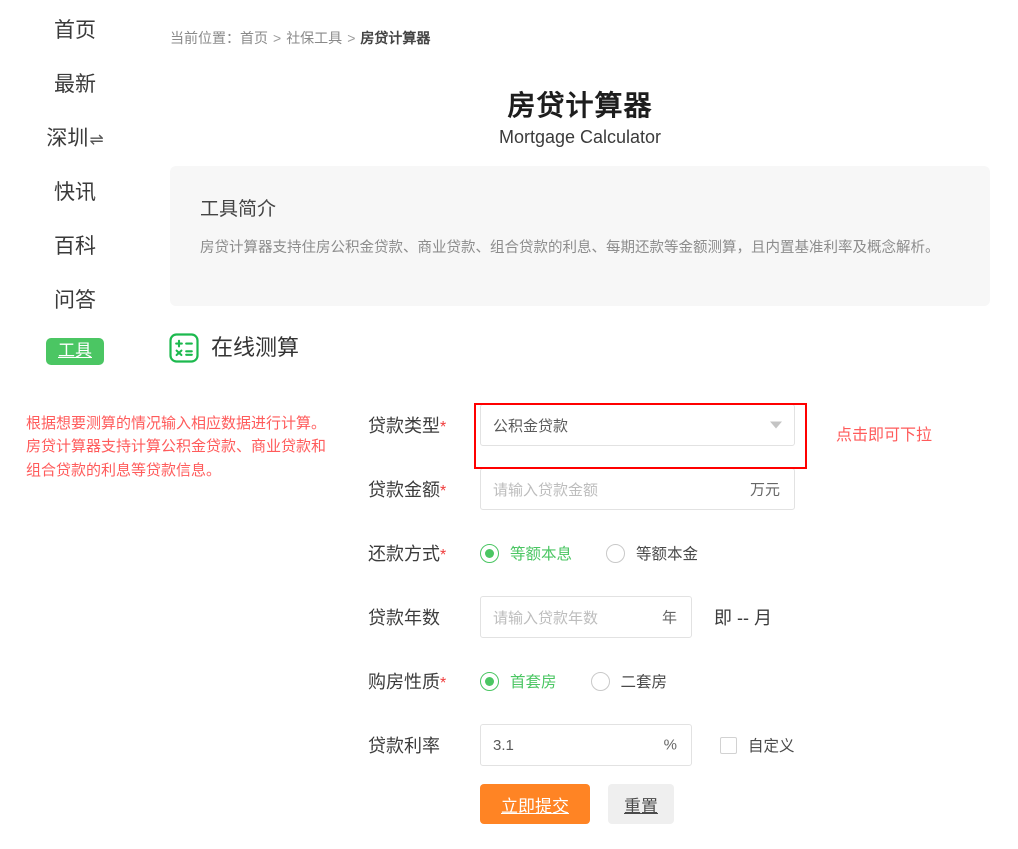 The image size is (1018, 849). I want to click on checkbox-icon-unchecked, so click(728, 745).